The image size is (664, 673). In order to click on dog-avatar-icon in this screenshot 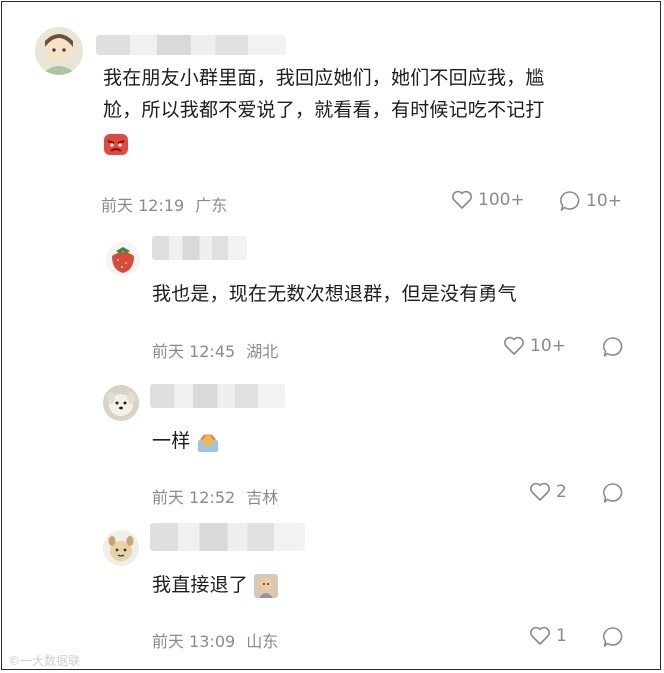, I will do `click(121, 403)`.